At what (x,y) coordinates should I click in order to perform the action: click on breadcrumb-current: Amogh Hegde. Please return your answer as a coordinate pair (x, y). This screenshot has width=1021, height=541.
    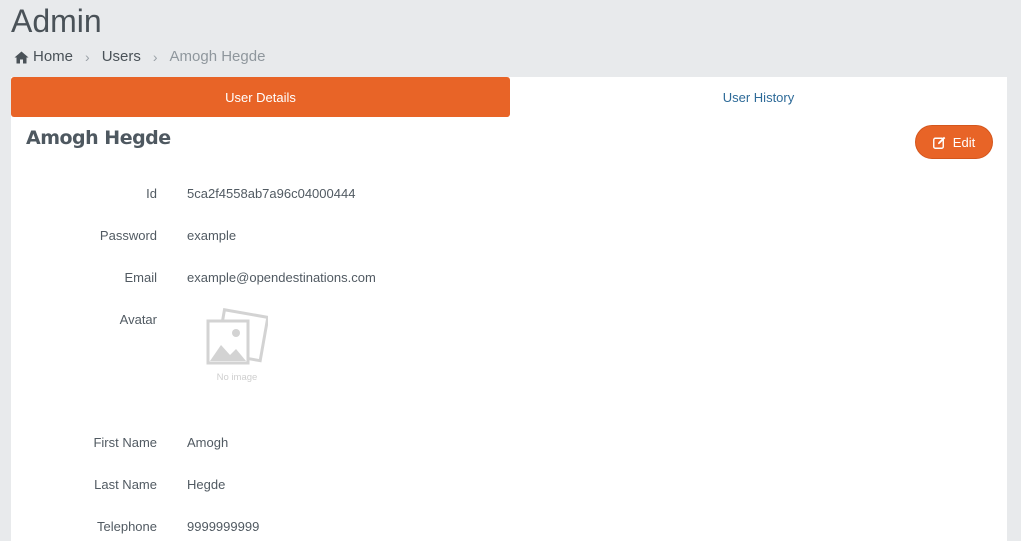
    Looking at the image, I should click on (217, 56).